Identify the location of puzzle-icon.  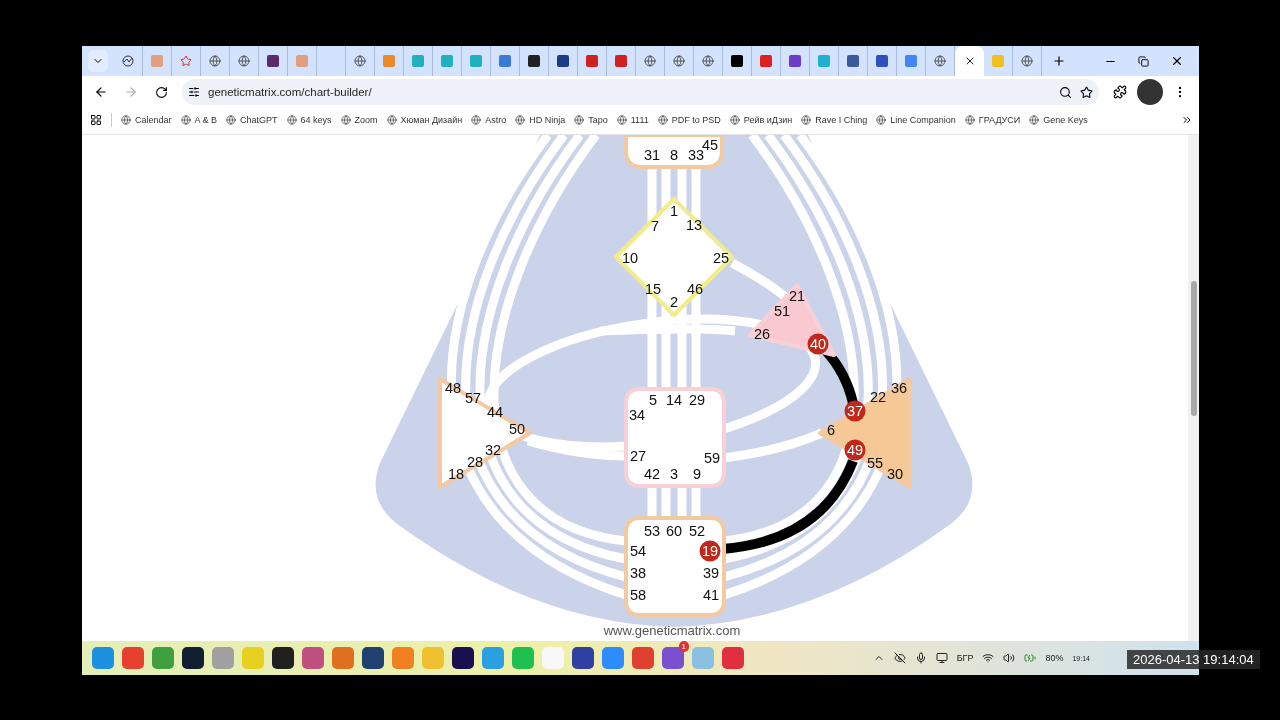
(1120, 92).